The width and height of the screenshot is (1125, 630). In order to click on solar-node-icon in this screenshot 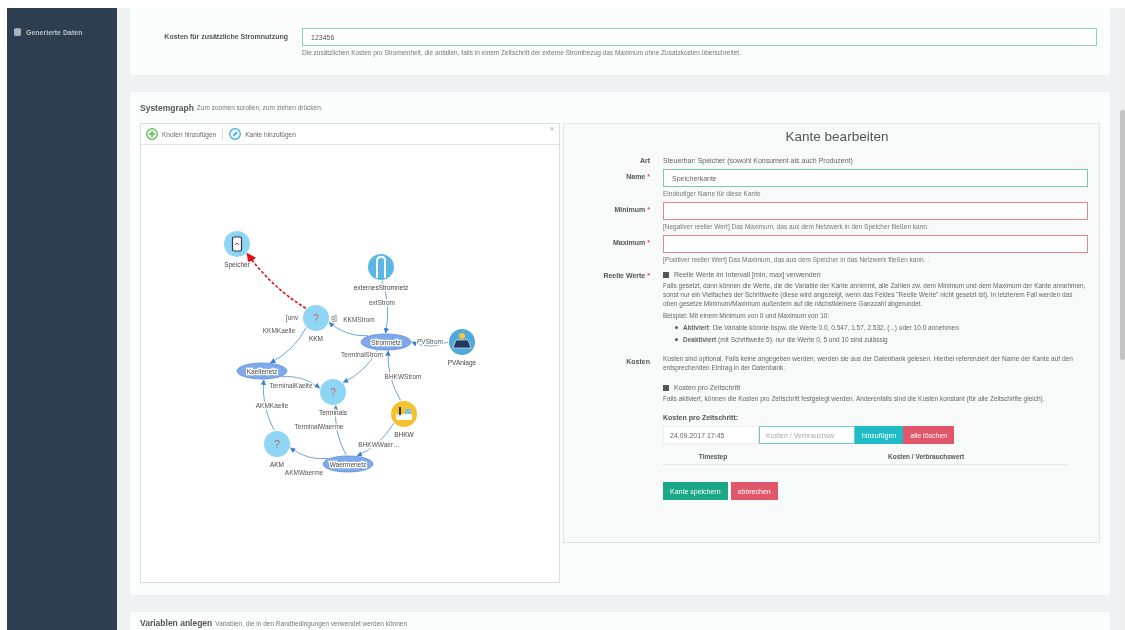, I will do `click(462, 342)`.